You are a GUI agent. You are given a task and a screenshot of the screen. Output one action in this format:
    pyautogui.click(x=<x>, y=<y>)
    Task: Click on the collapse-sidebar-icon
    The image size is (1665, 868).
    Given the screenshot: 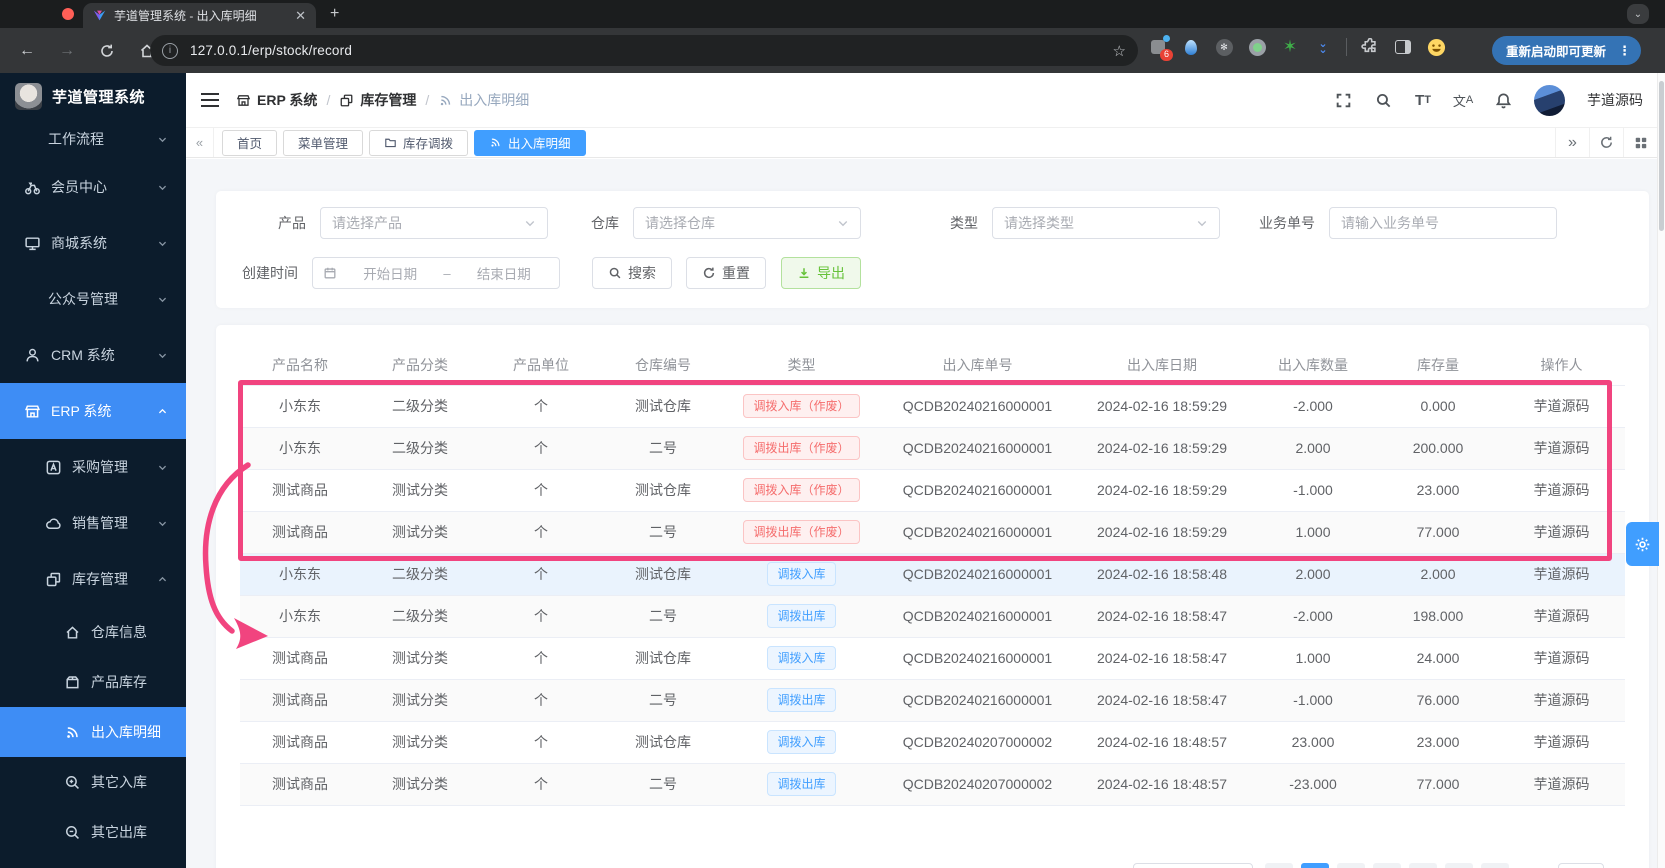 What is the action you would take?
    pyautogui.click(x=210, y=100)
    